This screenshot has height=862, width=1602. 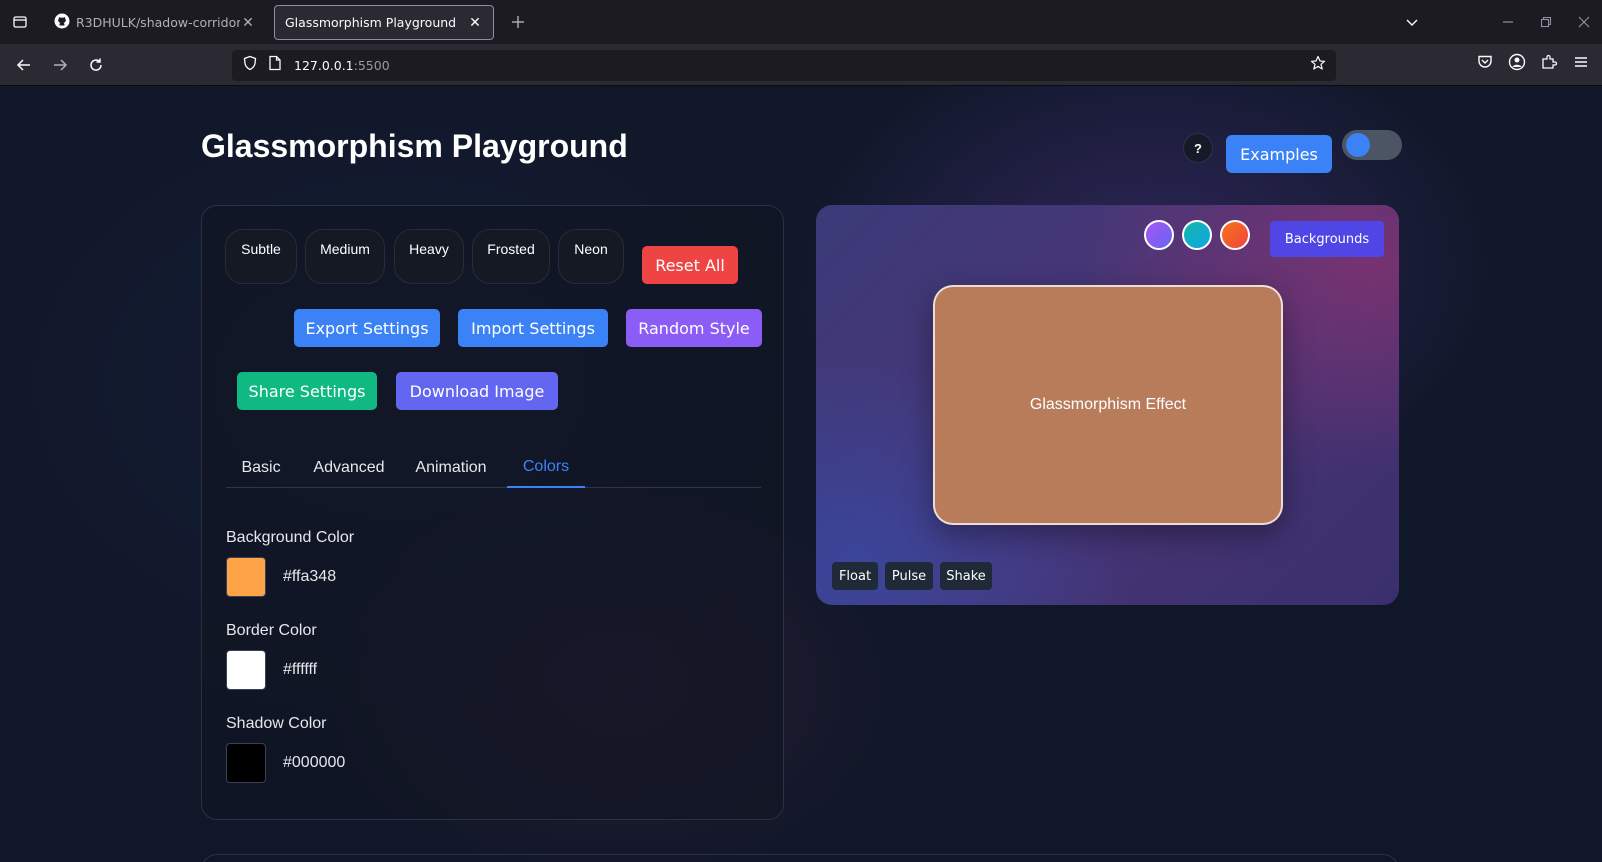 I want to click on tab-animation: Animation, so click(x=451, y=468).